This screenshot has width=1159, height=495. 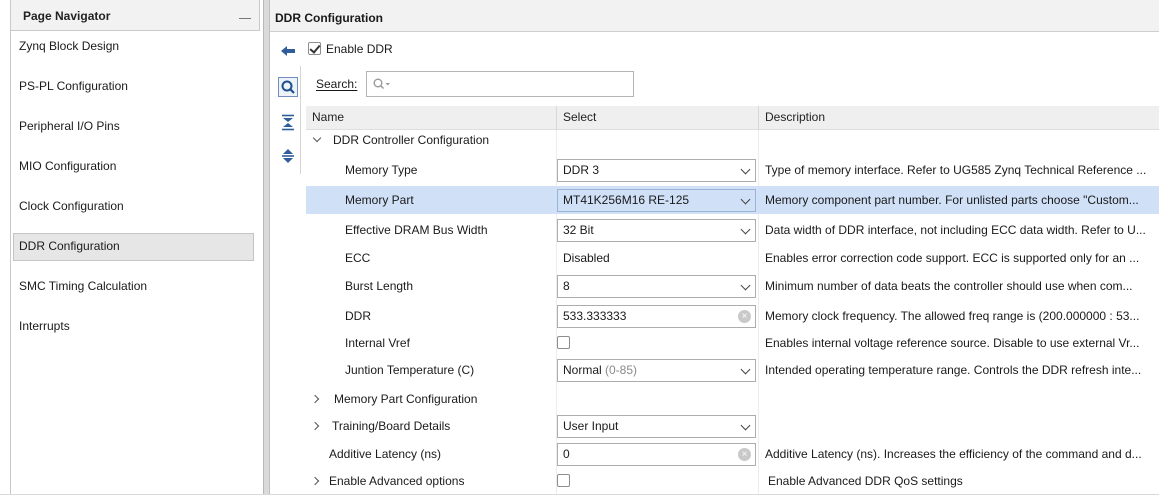 What do you see at coordinates (411, 140) in the screenshot?
I see `group-label: DDR Controller Configuration` at bounding box center [411, 140].